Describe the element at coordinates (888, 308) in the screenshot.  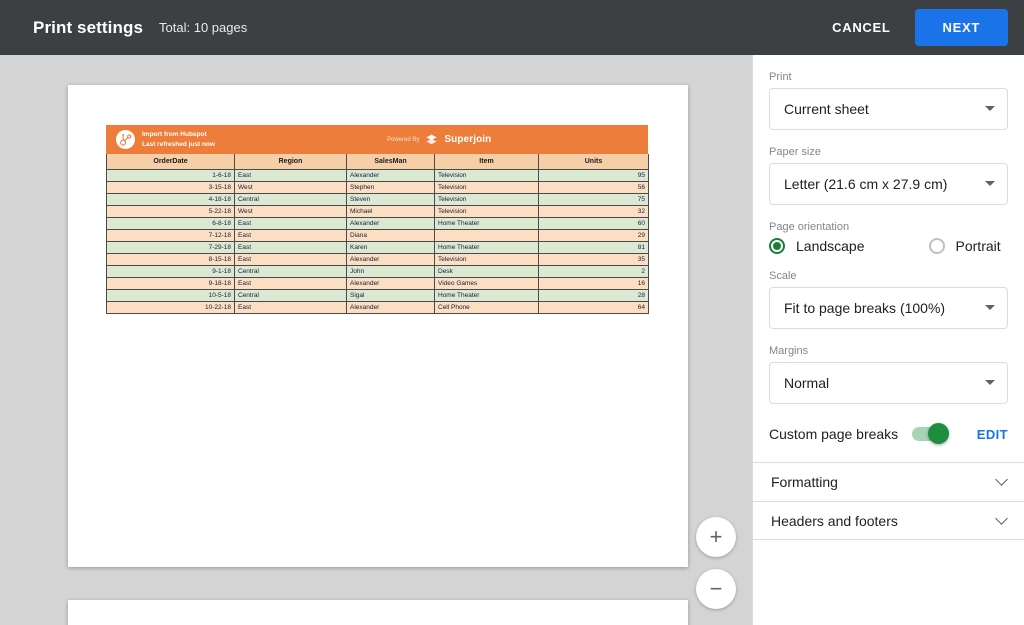
I see `scale-select: Fit to page breaks (100%)` at that location.